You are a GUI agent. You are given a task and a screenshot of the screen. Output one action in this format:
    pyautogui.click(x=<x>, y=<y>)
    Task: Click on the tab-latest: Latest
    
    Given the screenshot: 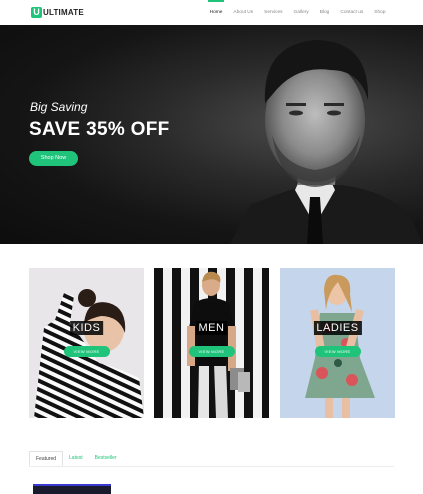 What is the action you would take?
    pyautogui.click(x=76, y=458)
    